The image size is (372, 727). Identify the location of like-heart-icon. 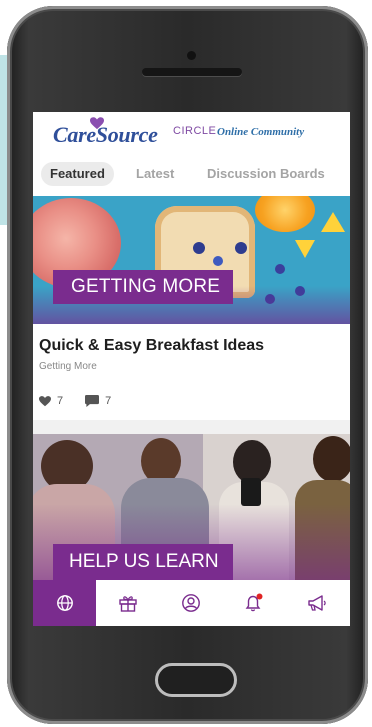
(45, 401).